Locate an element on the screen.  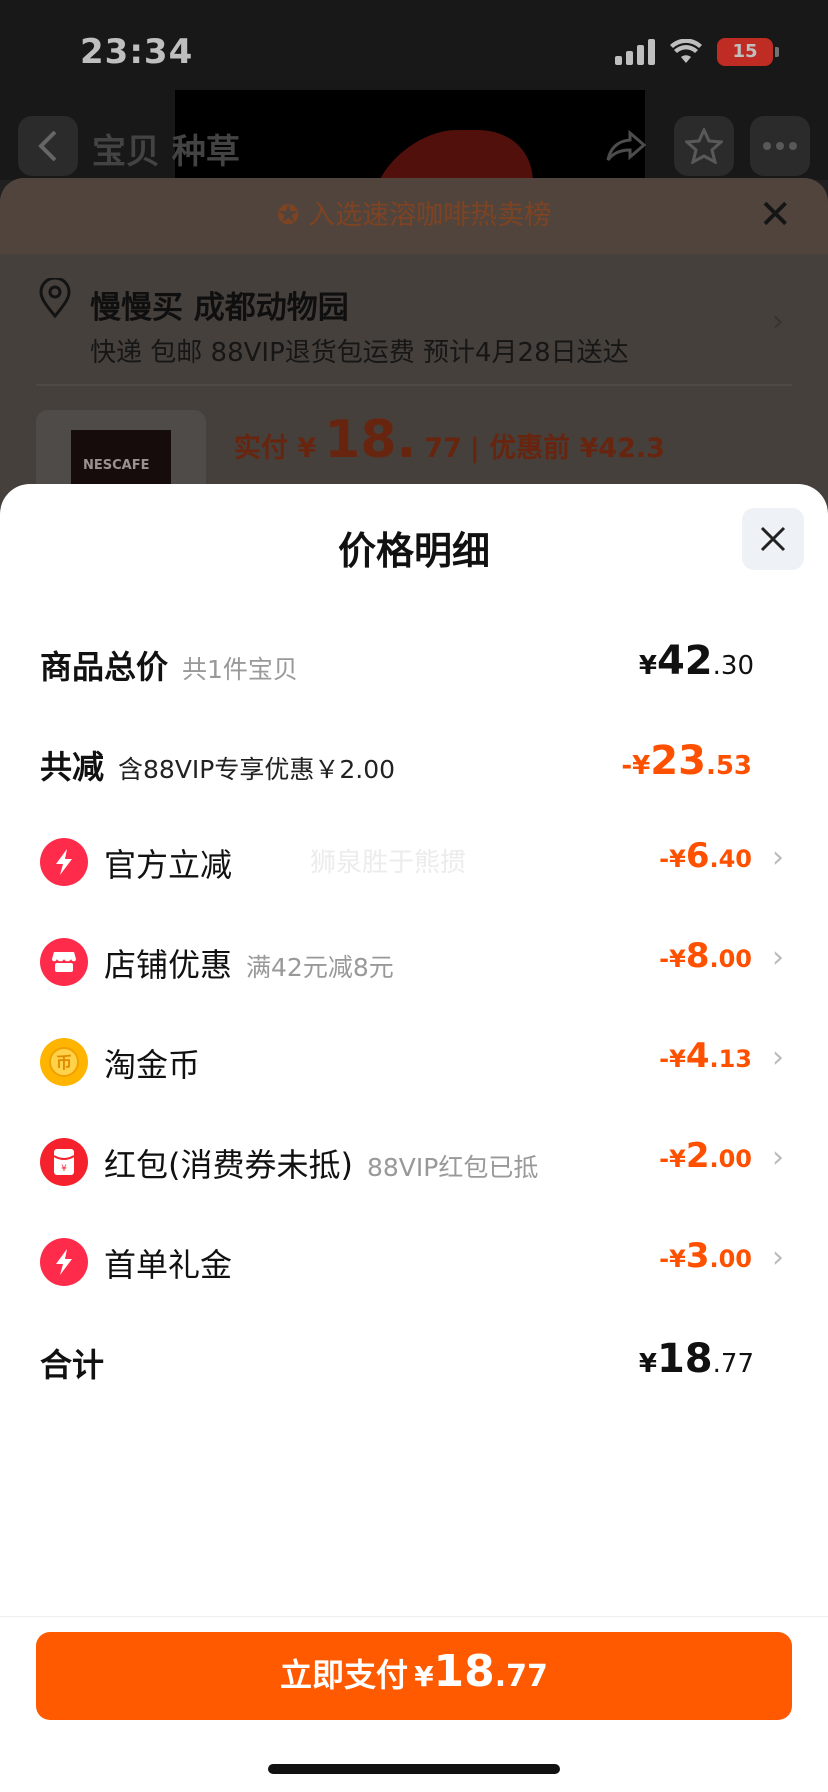
total-label: 合计 is located at coordinates (72, 1365).